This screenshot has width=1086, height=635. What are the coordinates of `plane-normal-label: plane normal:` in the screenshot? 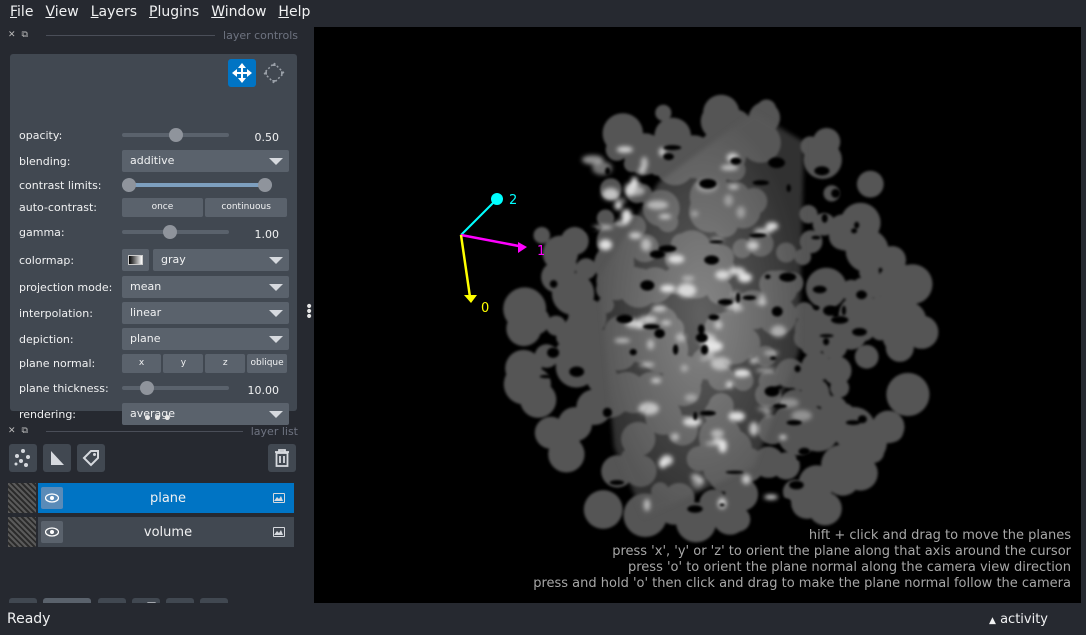 It's located at (57, 363).